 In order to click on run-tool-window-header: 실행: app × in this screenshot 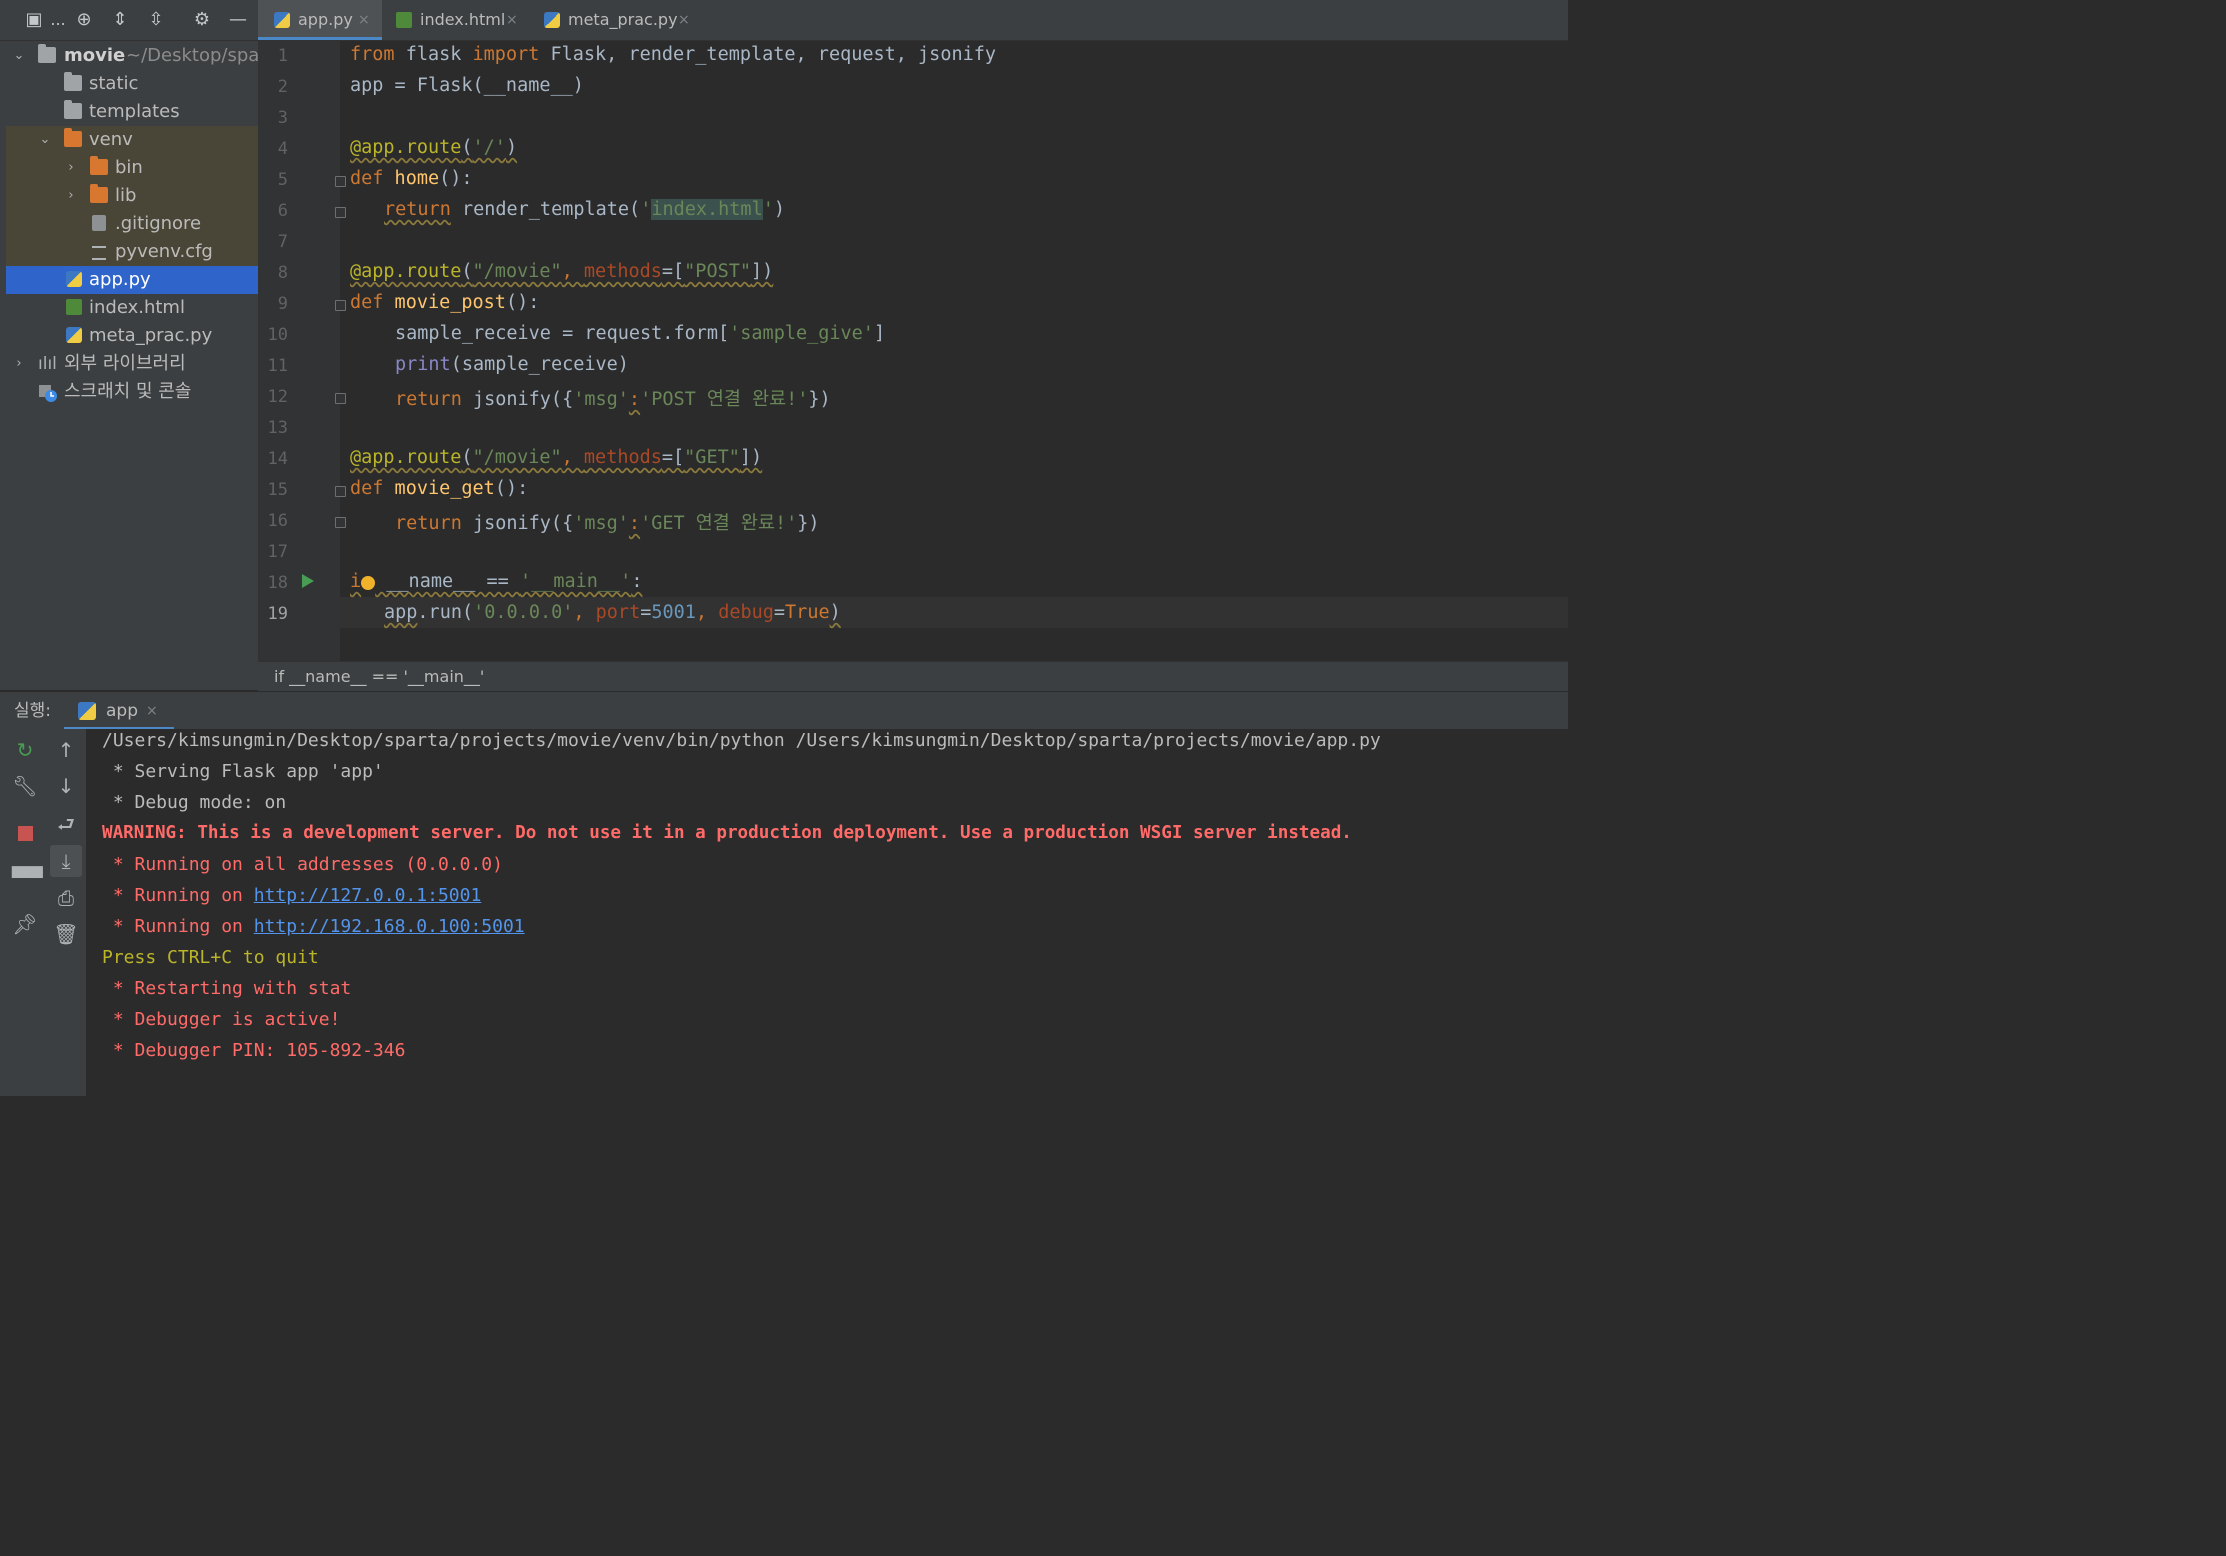, I will do `click(784, 711)`.